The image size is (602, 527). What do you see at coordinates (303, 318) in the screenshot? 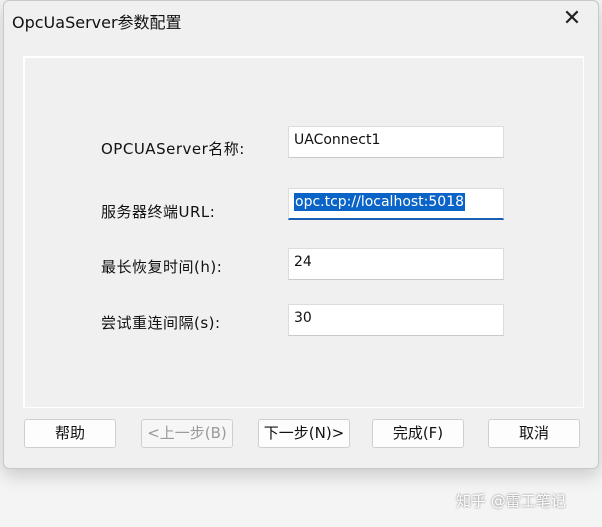
I see `retry-interval-value: 30` at bounding box center [303, 318].